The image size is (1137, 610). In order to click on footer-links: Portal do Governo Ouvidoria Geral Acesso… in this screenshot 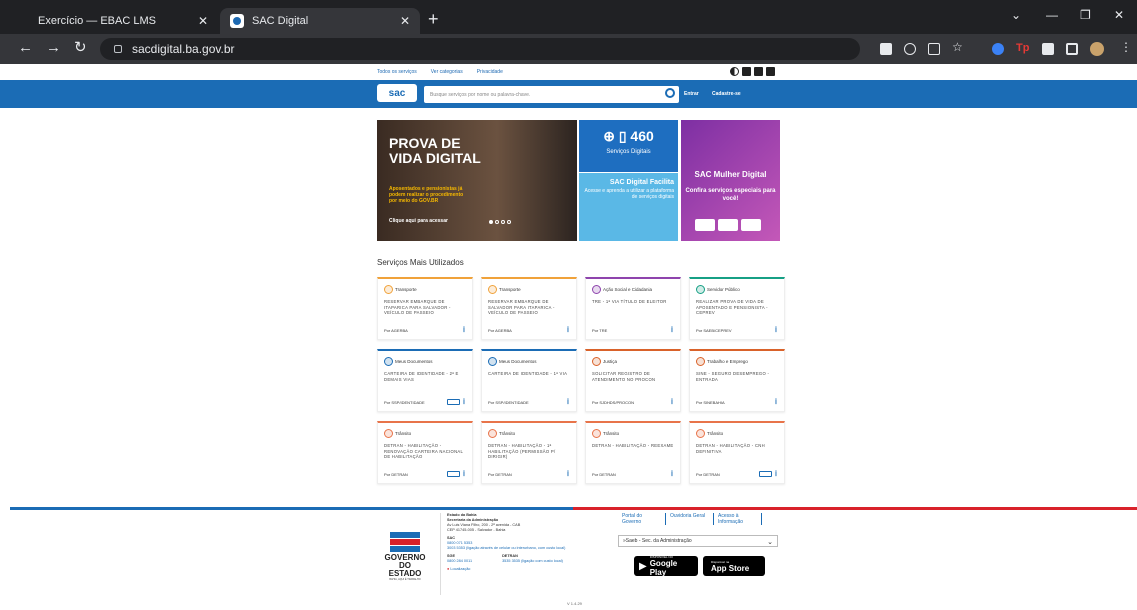, I will do `click(690, 519)`.